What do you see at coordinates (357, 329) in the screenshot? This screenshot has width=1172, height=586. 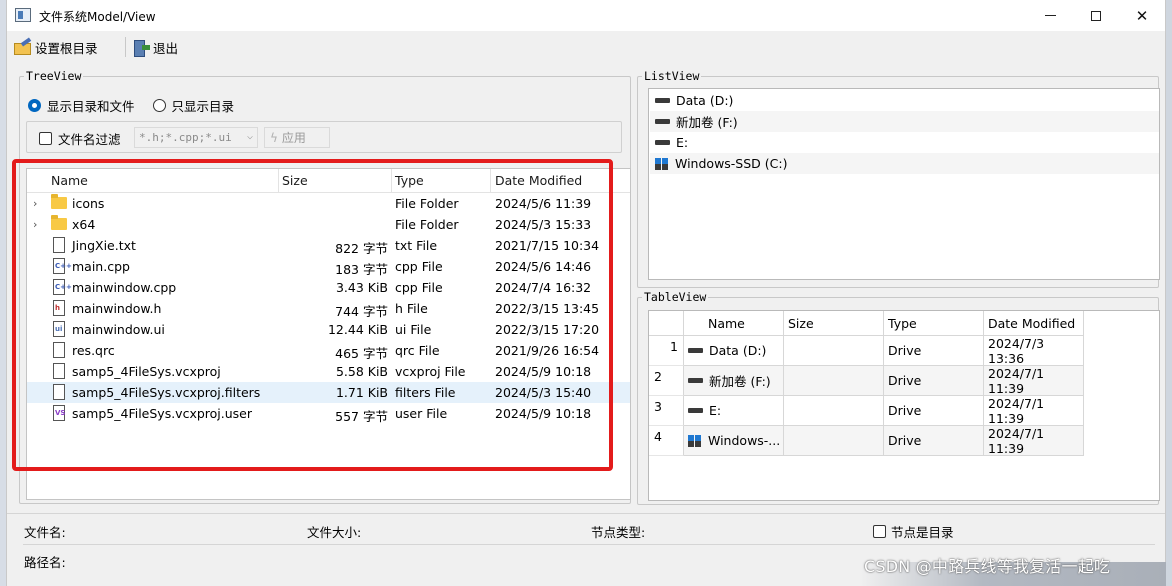 I see `tree-cell-size: 12.44 KiB` at bounding box center [357, 329].